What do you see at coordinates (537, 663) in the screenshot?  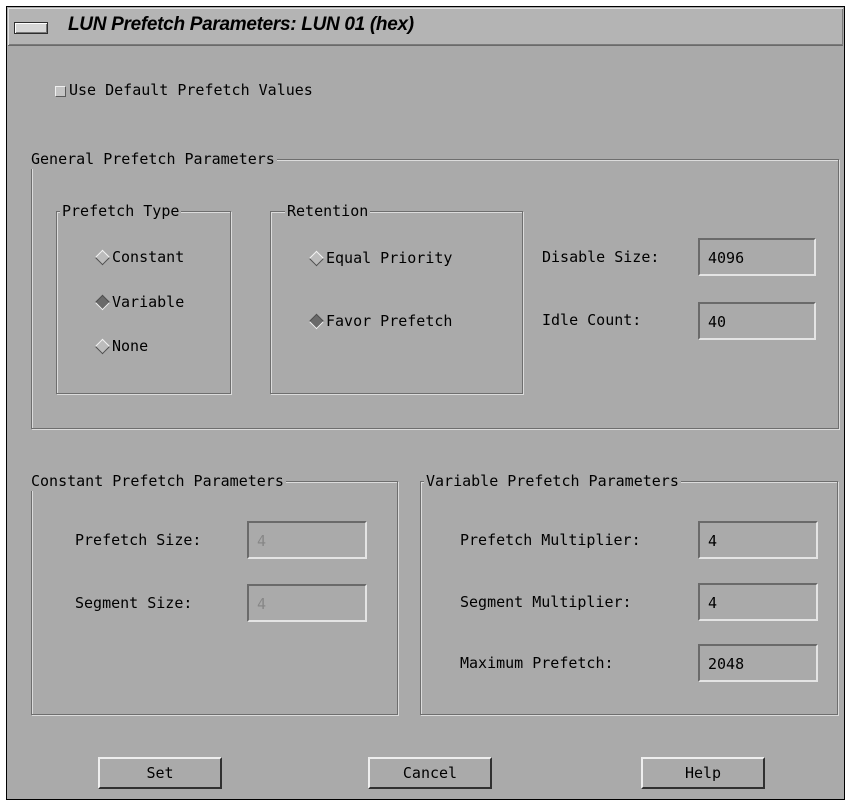 I see `maximum-prefetch-label: Maximum Prefetch:` at bounding box center [537, 663].